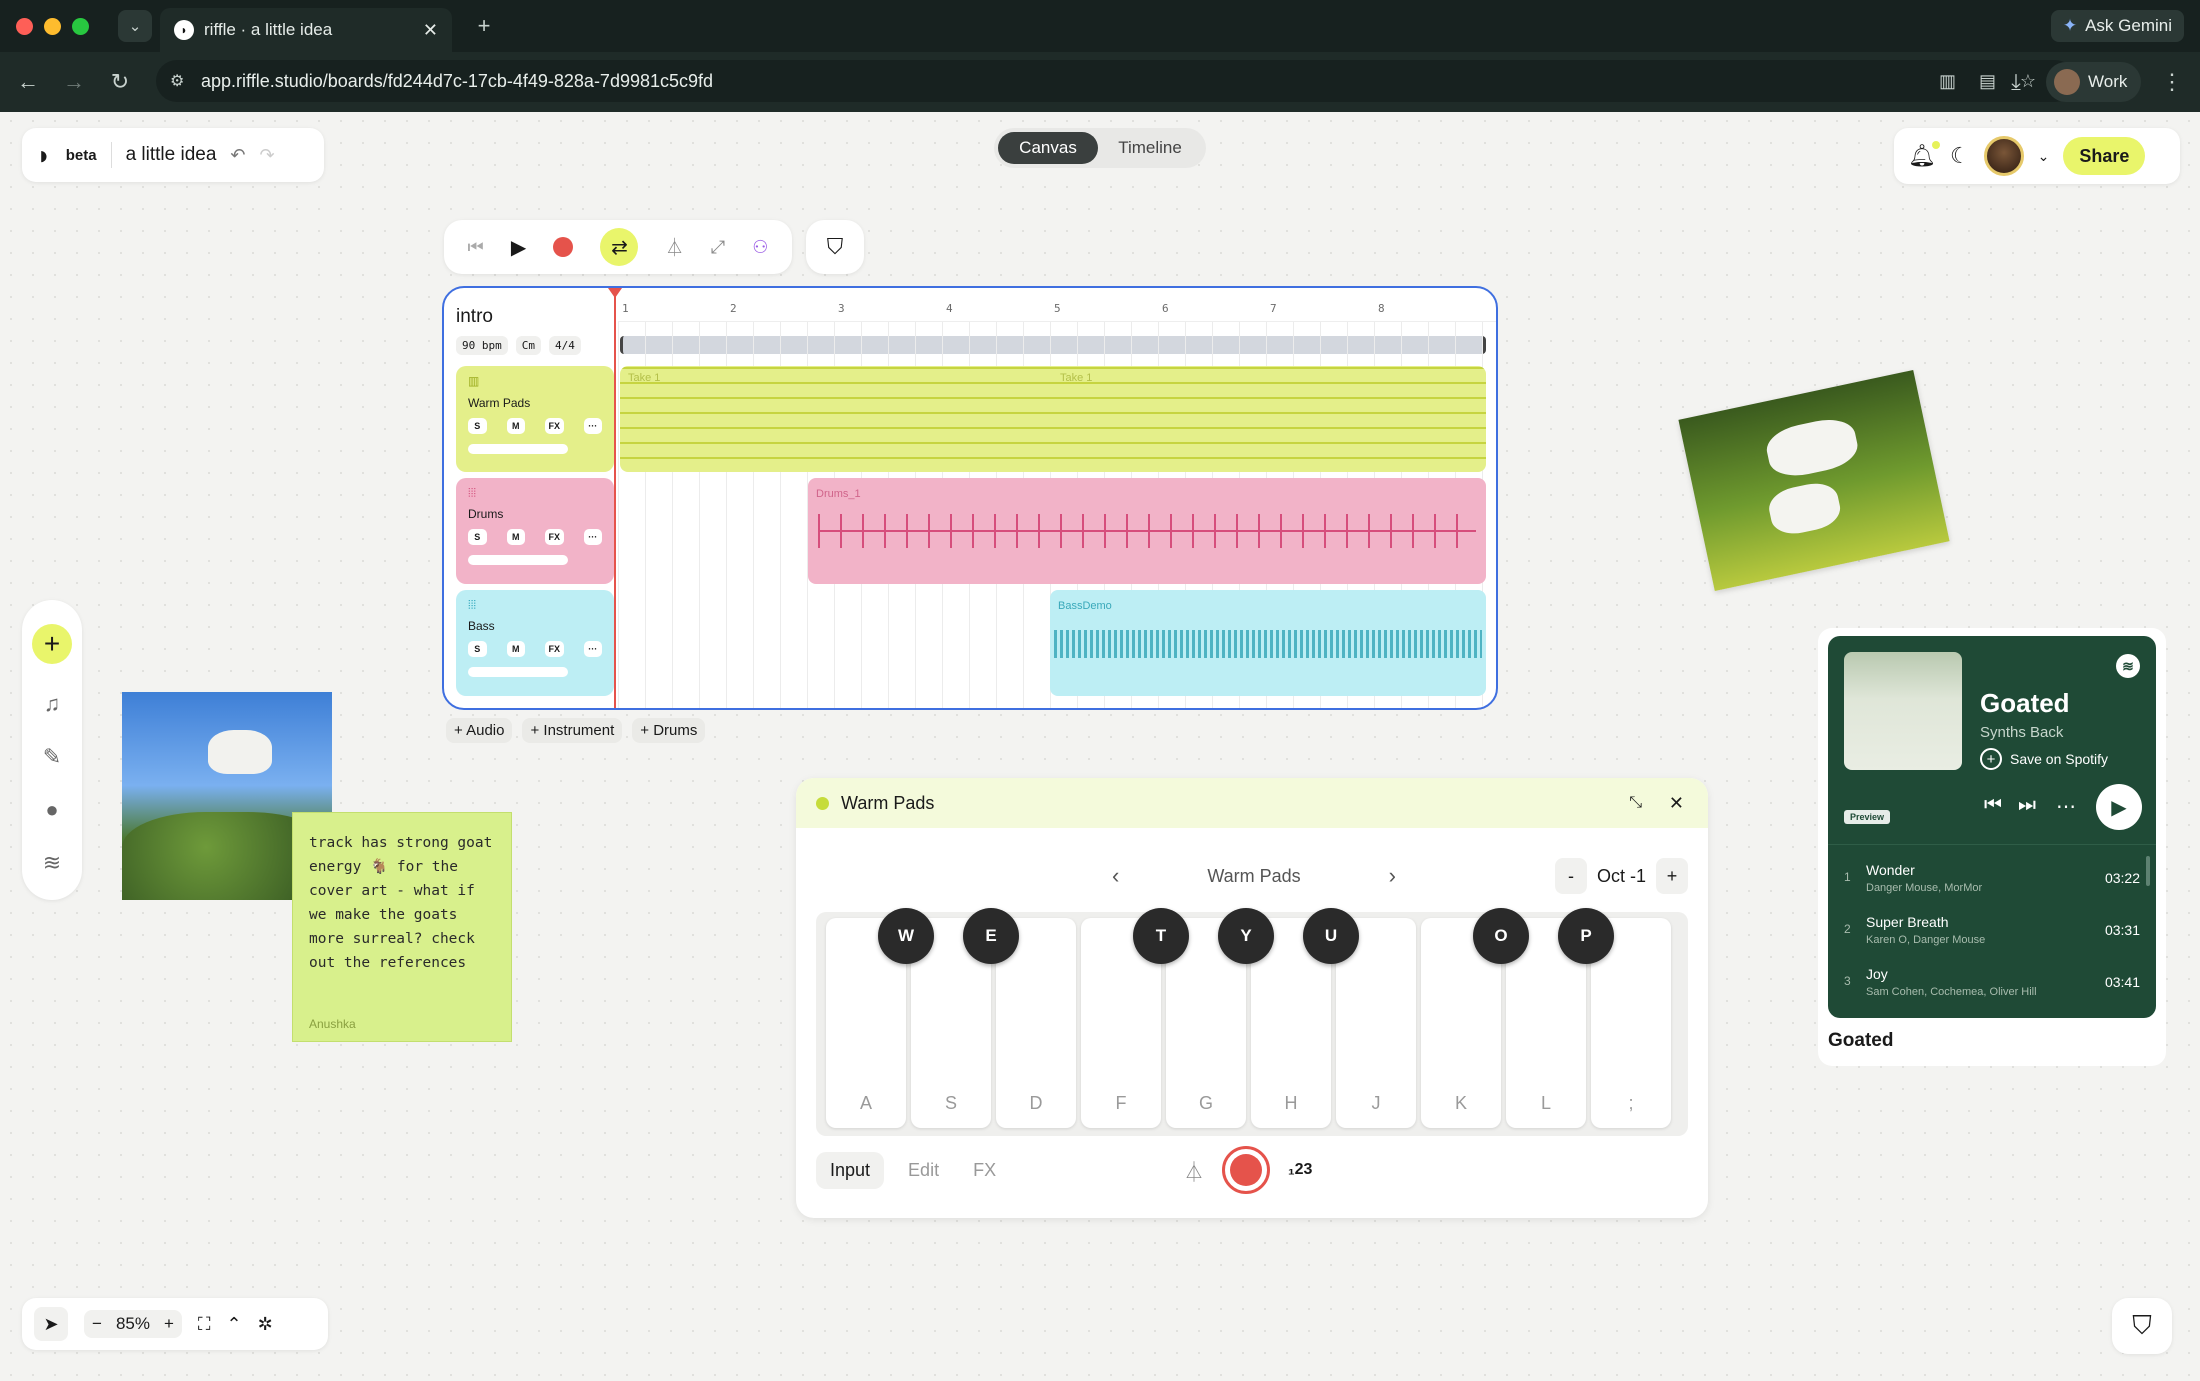 The image size is (2200, 1381). I want to click on share-button: Share, so click(2104, 156).